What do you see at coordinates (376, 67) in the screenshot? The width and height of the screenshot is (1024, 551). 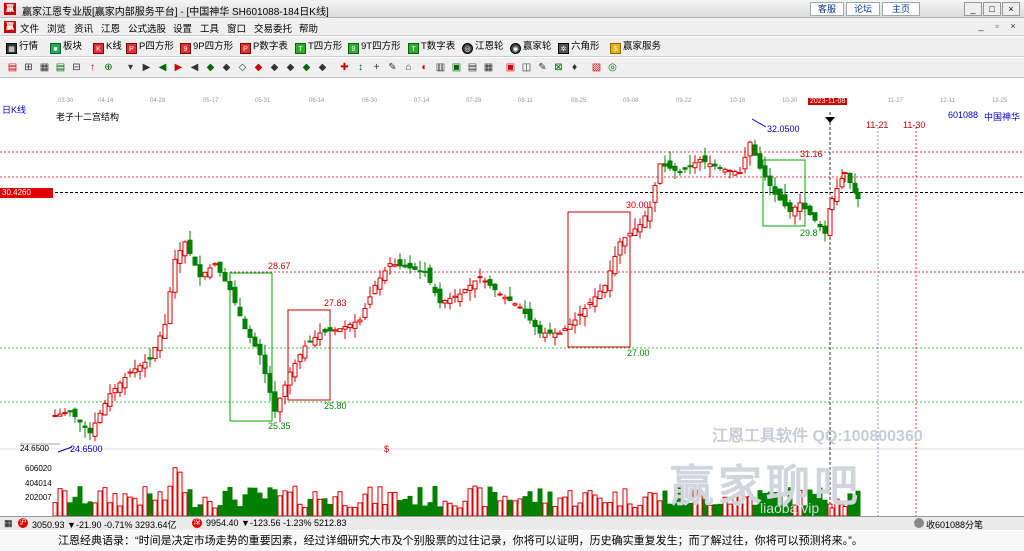 I see `drawing-tool-icon: +` at bounding box center [376, 67].